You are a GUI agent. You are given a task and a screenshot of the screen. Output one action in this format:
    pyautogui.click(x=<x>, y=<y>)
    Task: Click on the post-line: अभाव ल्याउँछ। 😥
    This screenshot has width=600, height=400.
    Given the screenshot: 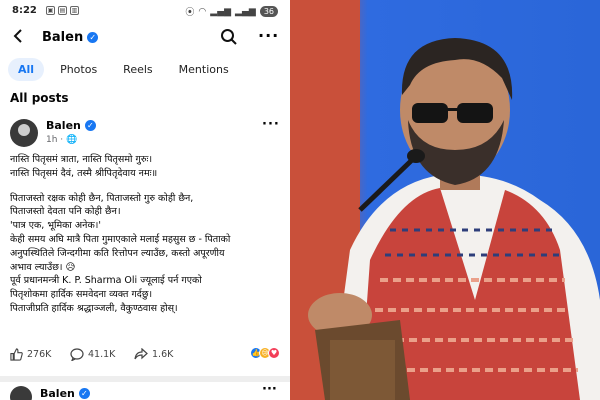 What is the action you would take?
    pyautogui.click(x=43, y=267)
    